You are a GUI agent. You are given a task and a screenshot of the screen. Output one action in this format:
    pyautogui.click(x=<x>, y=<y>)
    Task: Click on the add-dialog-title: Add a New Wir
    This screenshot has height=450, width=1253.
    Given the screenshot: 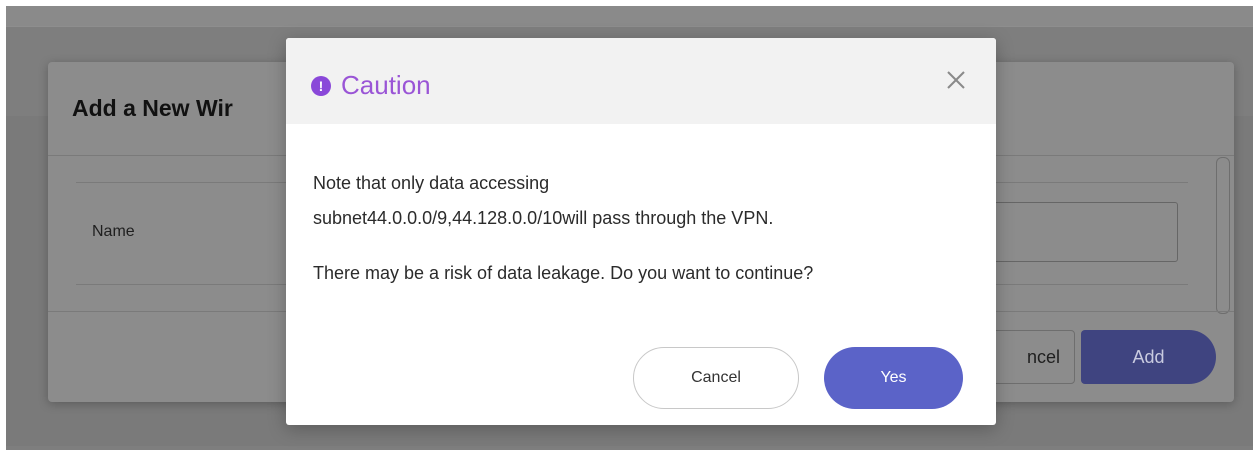 What is the action you would take?
    pyautogui.click(x=152, y=108)
    